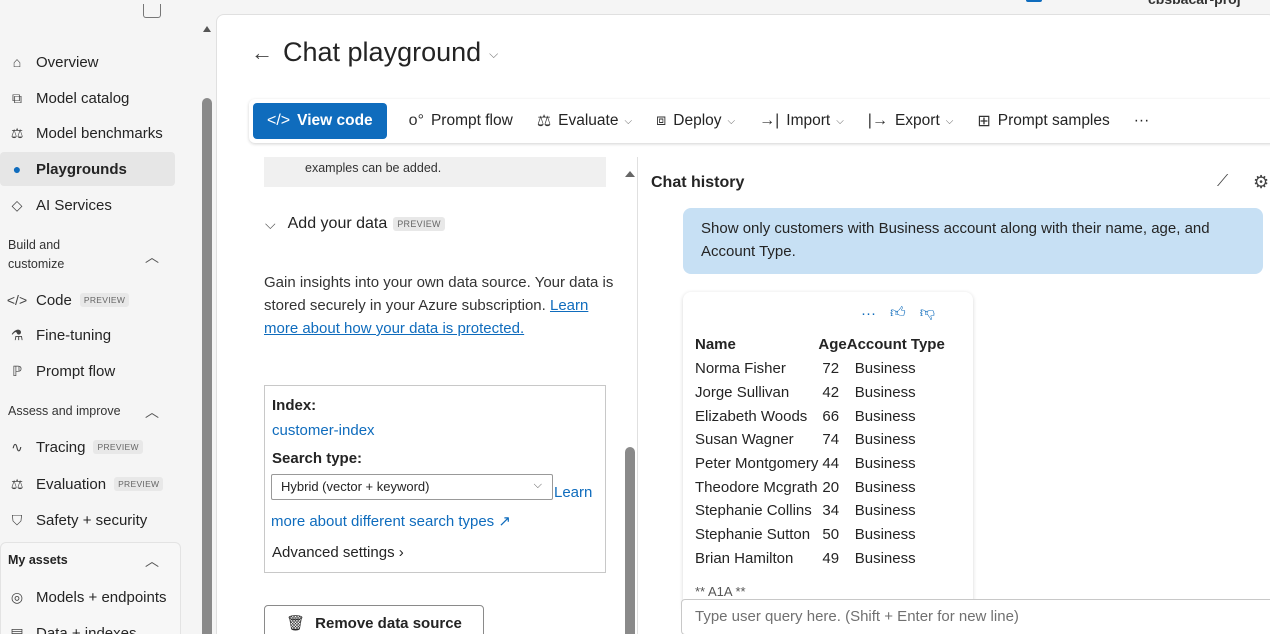  Describe the element at coordinates (820, 559) in the screenshot. I see `table-row: Brian Hamilton 49 Business` at that location.